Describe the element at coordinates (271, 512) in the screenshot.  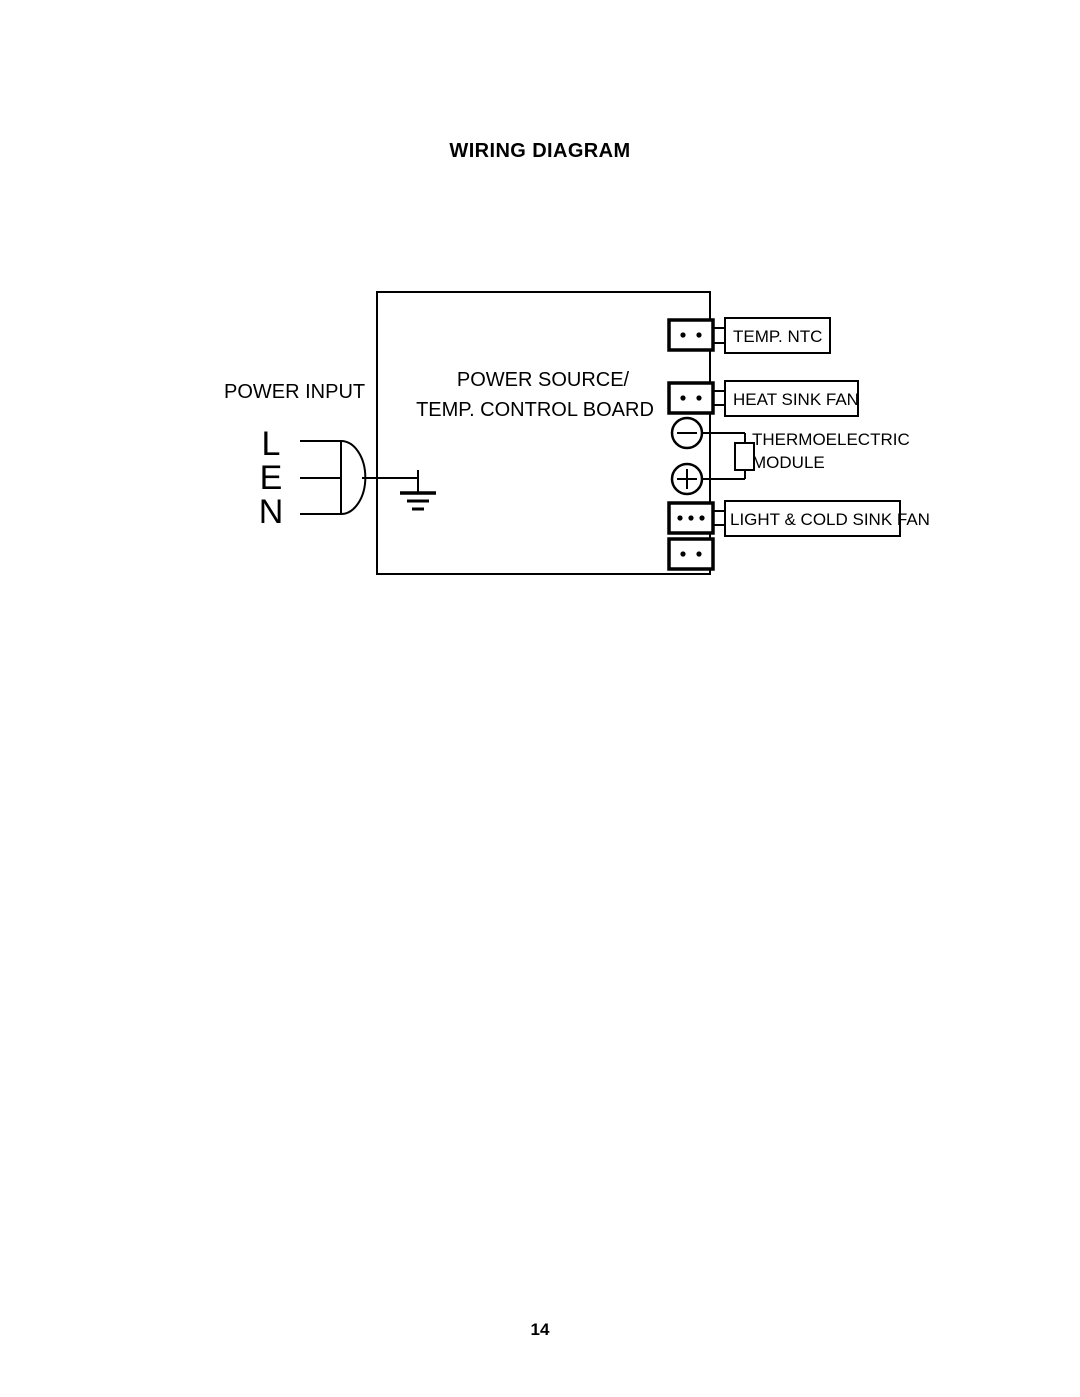
I see `terminal-label-n: N` at that location.